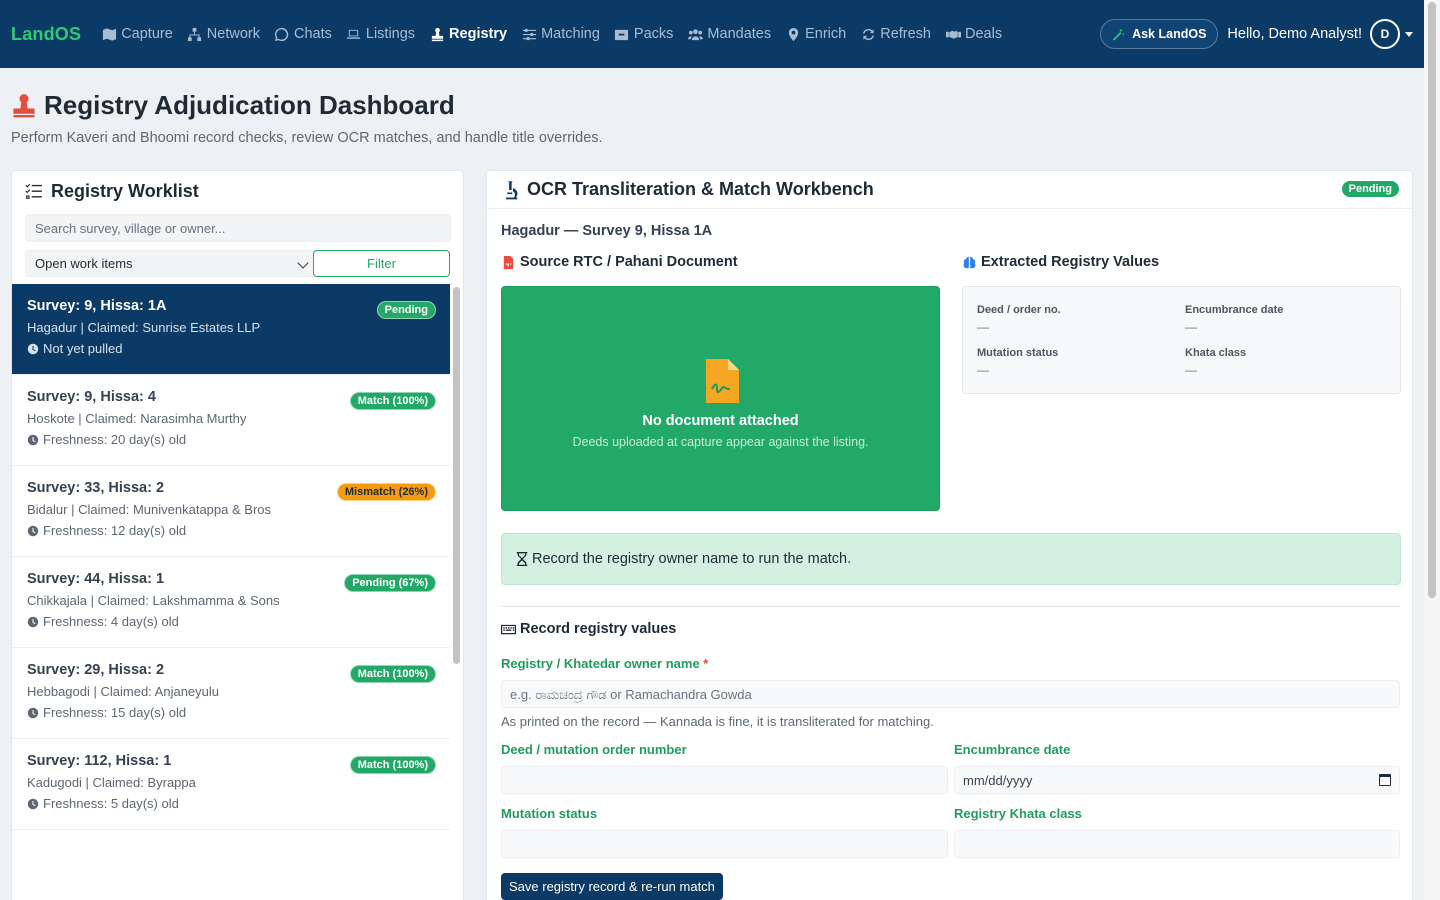 This screenshot has width=1440, height=900. Describe the element at coordinates (123, 691) in the screenshot. I see `item-subtitle: Hebbagodi | Claimed: Anjaneyulu` at that location.